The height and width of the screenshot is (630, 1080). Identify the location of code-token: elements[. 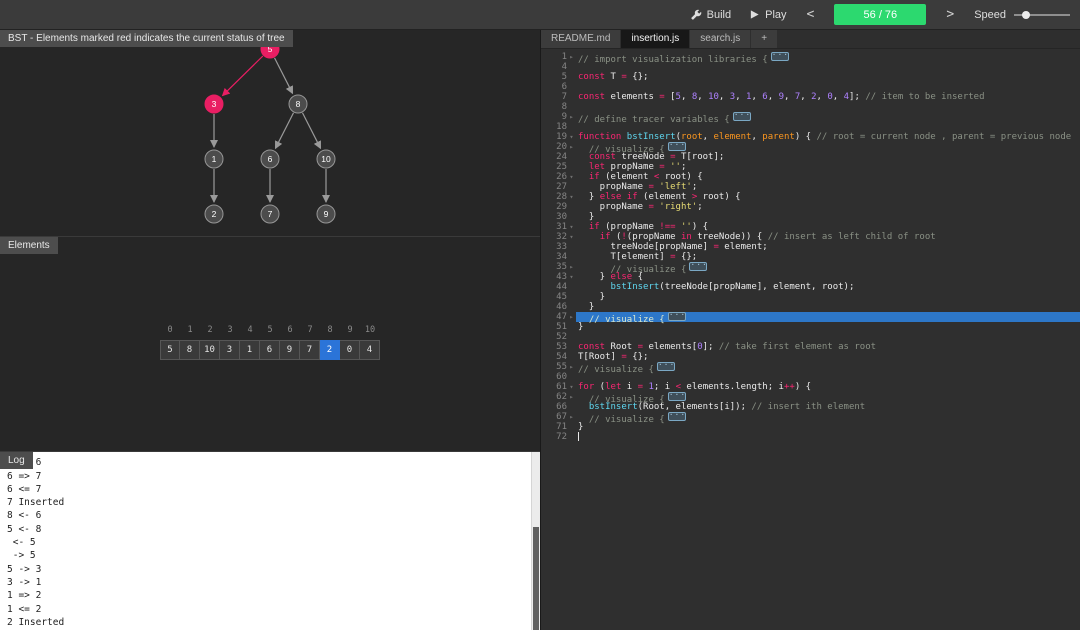
(670, 347).